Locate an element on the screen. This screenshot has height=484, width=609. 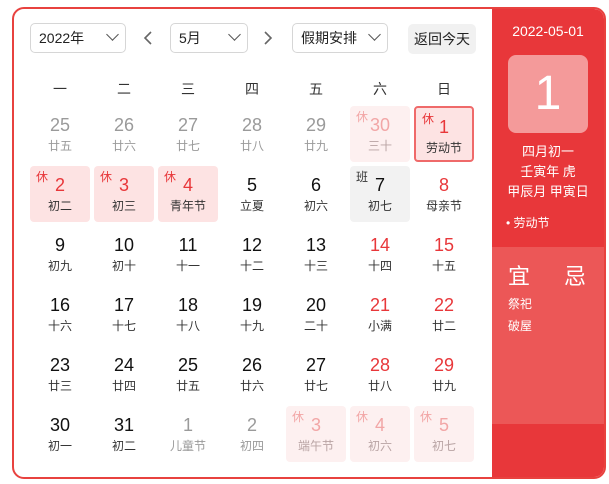
day-cell: 11 十一 is located at coordinates (188, 254).